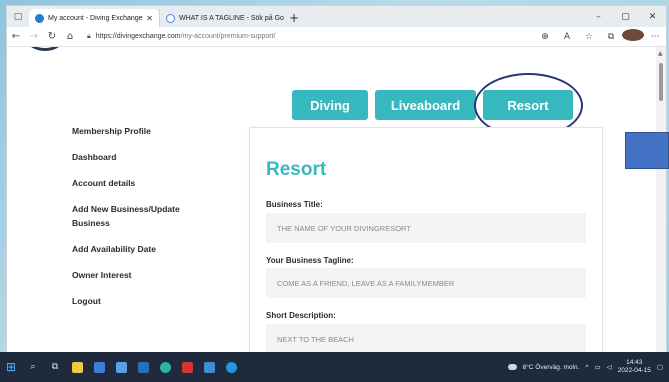  Describe the element at coordinates (34, 36) in the screenshot. I see `forward-icon: →` at that location.